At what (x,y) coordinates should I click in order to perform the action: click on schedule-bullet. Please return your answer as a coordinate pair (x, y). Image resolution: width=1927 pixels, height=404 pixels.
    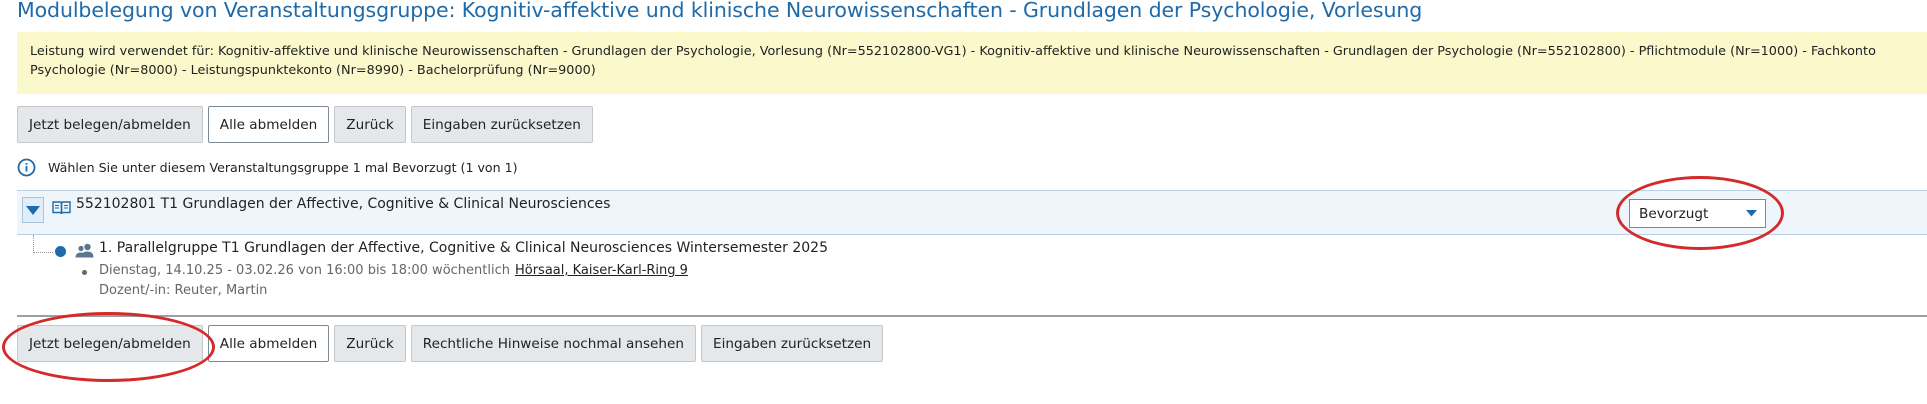
    Looking at the image, I should click on (84, 272).